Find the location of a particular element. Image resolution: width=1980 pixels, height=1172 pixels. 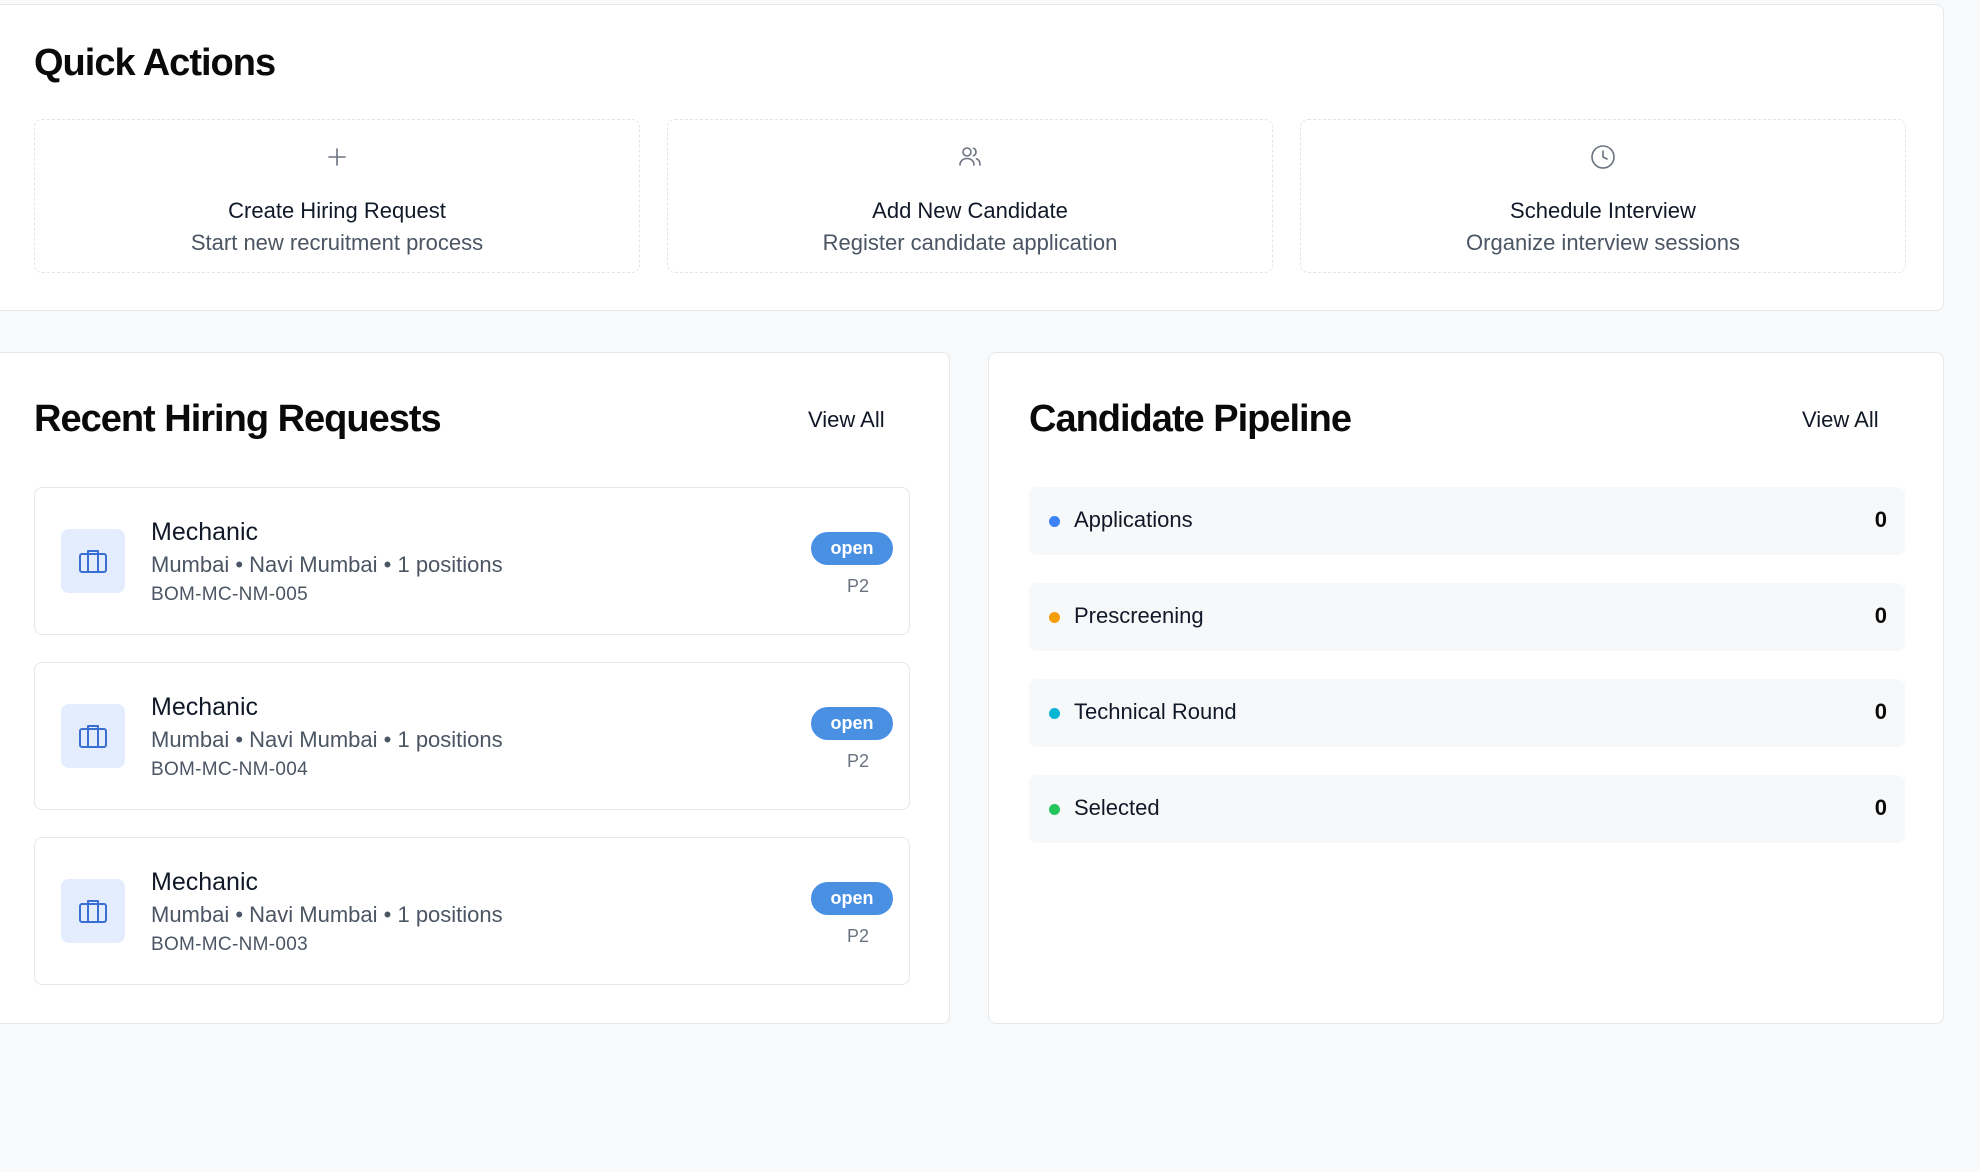

qa-tile-title: Add New Candidate is located at coordinates (970, 210).